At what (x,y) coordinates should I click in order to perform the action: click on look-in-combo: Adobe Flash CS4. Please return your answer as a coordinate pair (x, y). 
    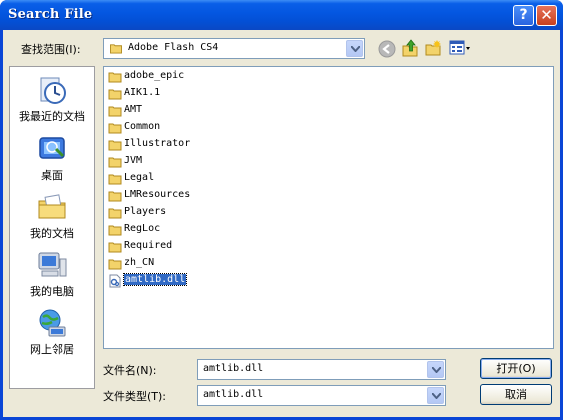
    Looking at the image, I should click on (234, 48).